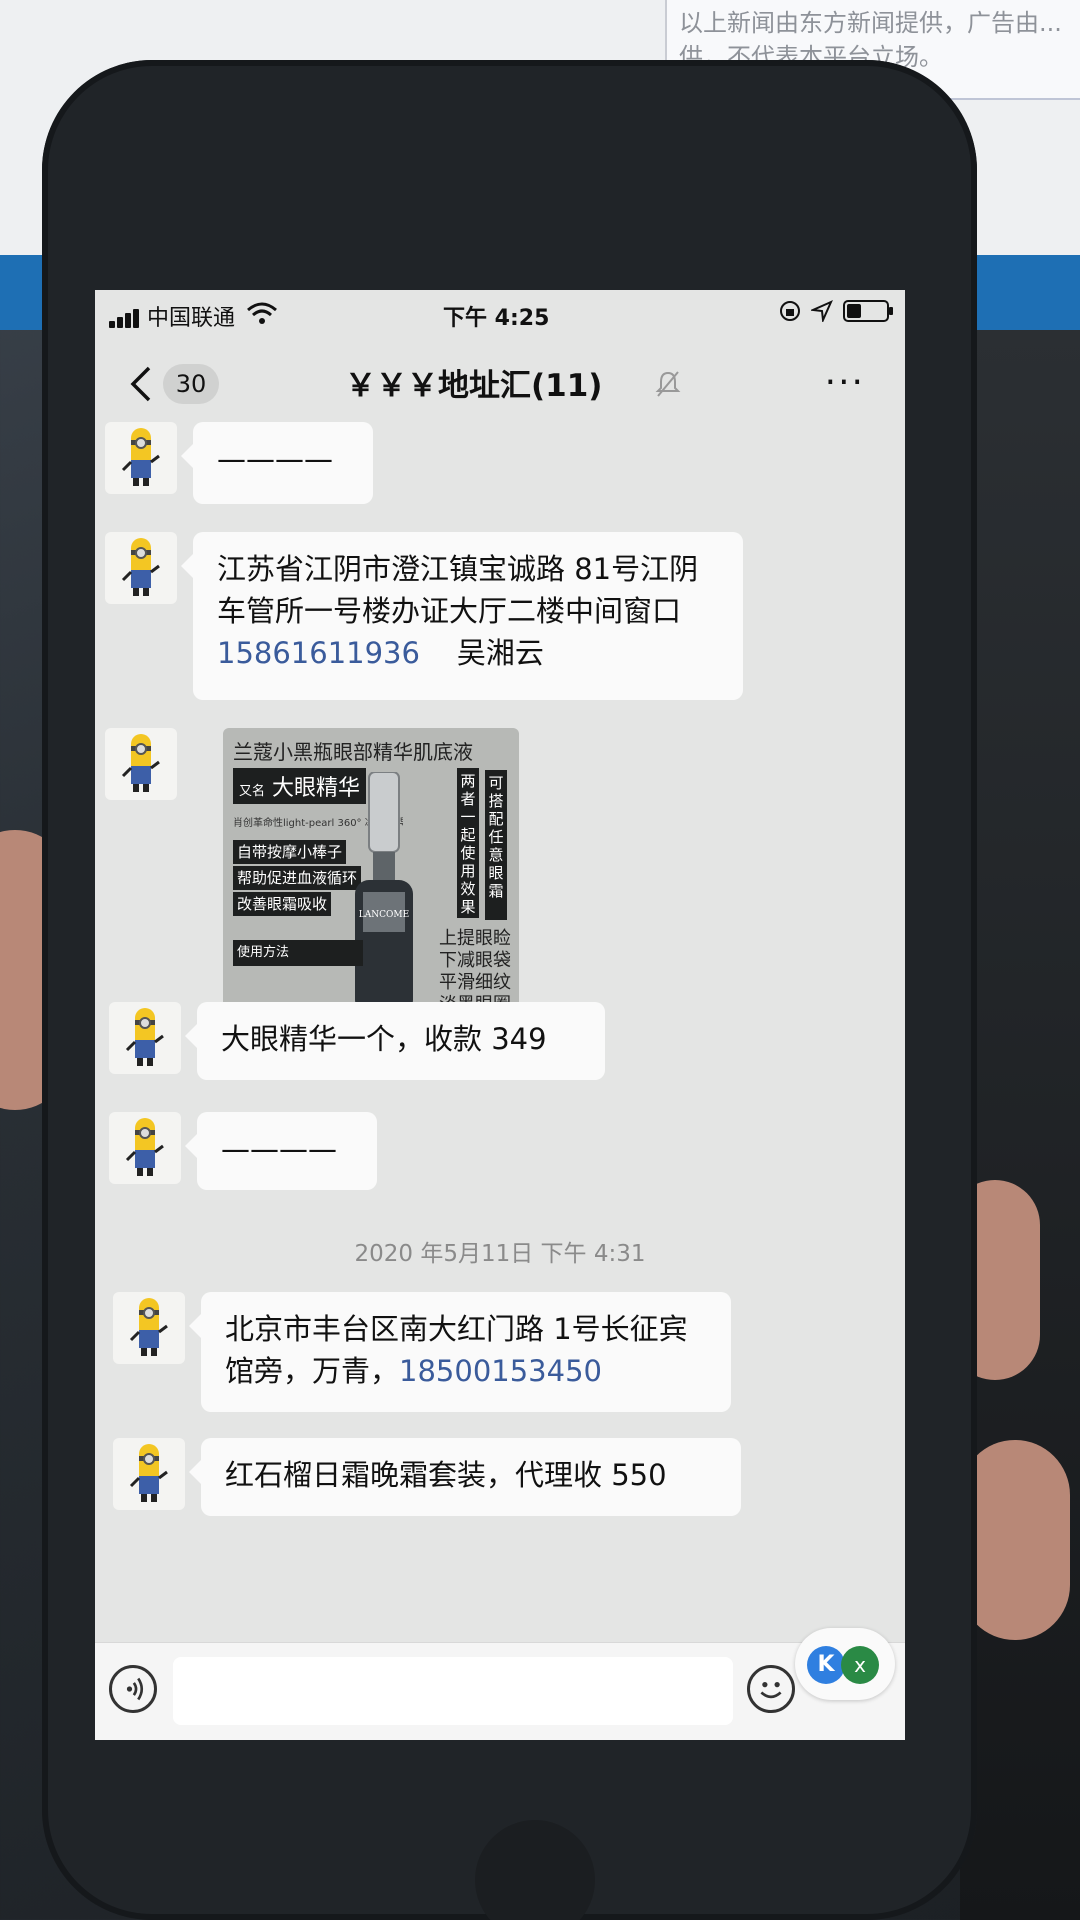  I want to click on status-clock: 下午 4:25, so click(496, 318).